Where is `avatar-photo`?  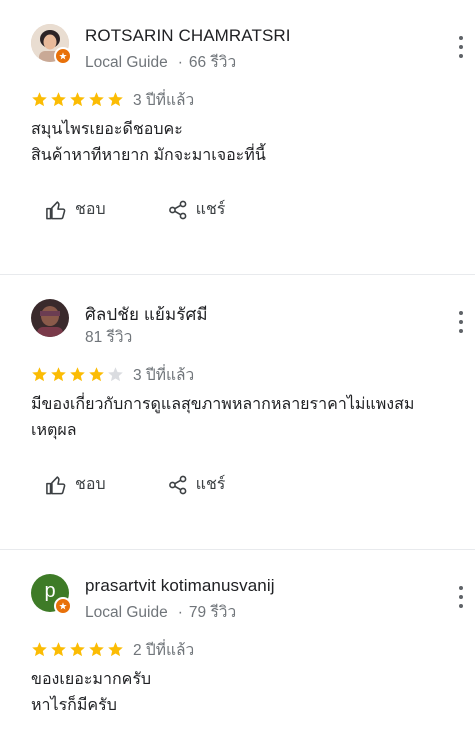 avatar-photo is located at coordinates (50, 318).